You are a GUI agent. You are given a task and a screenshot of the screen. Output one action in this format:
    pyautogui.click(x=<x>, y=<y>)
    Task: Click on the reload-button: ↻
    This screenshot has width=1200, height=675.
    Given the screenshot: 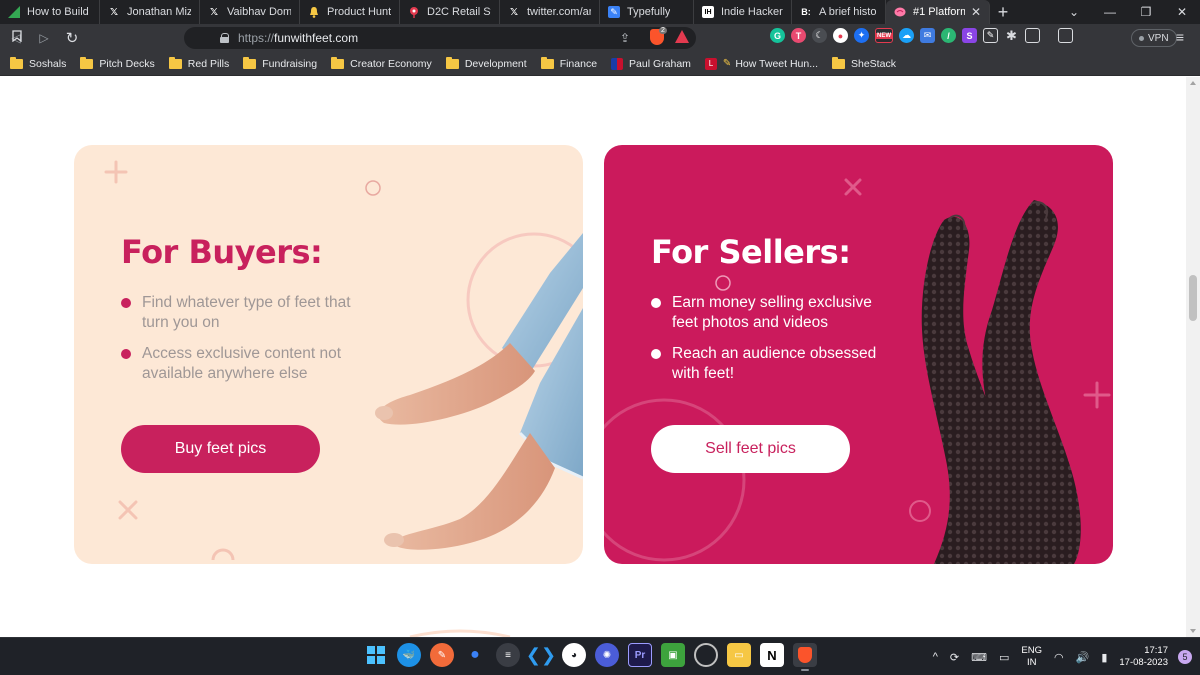 What is the action you would take?
    pyautogui.click(x=72, y=38)
    